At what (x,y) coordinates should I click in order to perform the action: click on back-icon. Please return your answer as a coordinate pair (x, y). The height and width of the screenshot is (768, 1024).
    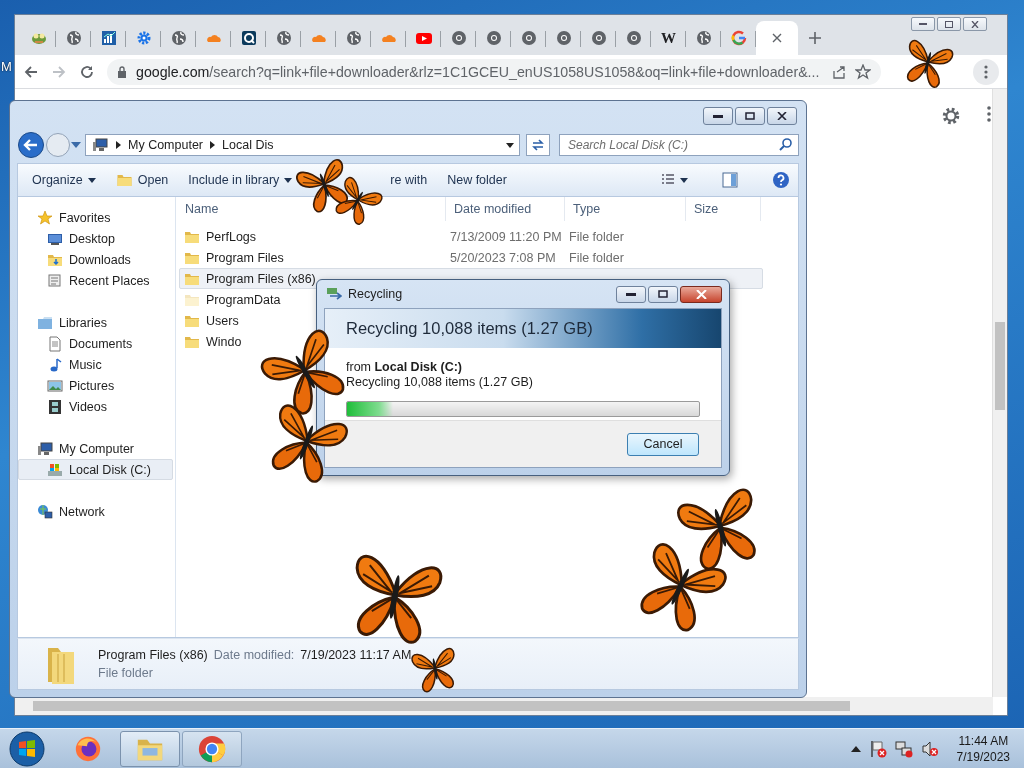
    Looking at the image, I should click on (31, 71).